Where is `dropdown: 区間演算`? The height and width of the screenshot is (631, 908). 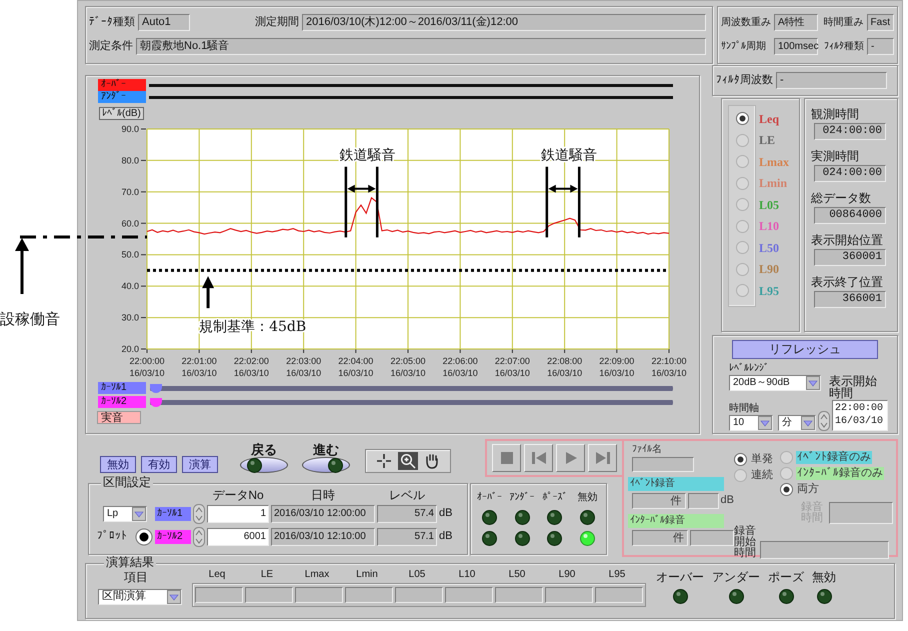 dropdown: 区間演算 is located at coordinates (140, 597).